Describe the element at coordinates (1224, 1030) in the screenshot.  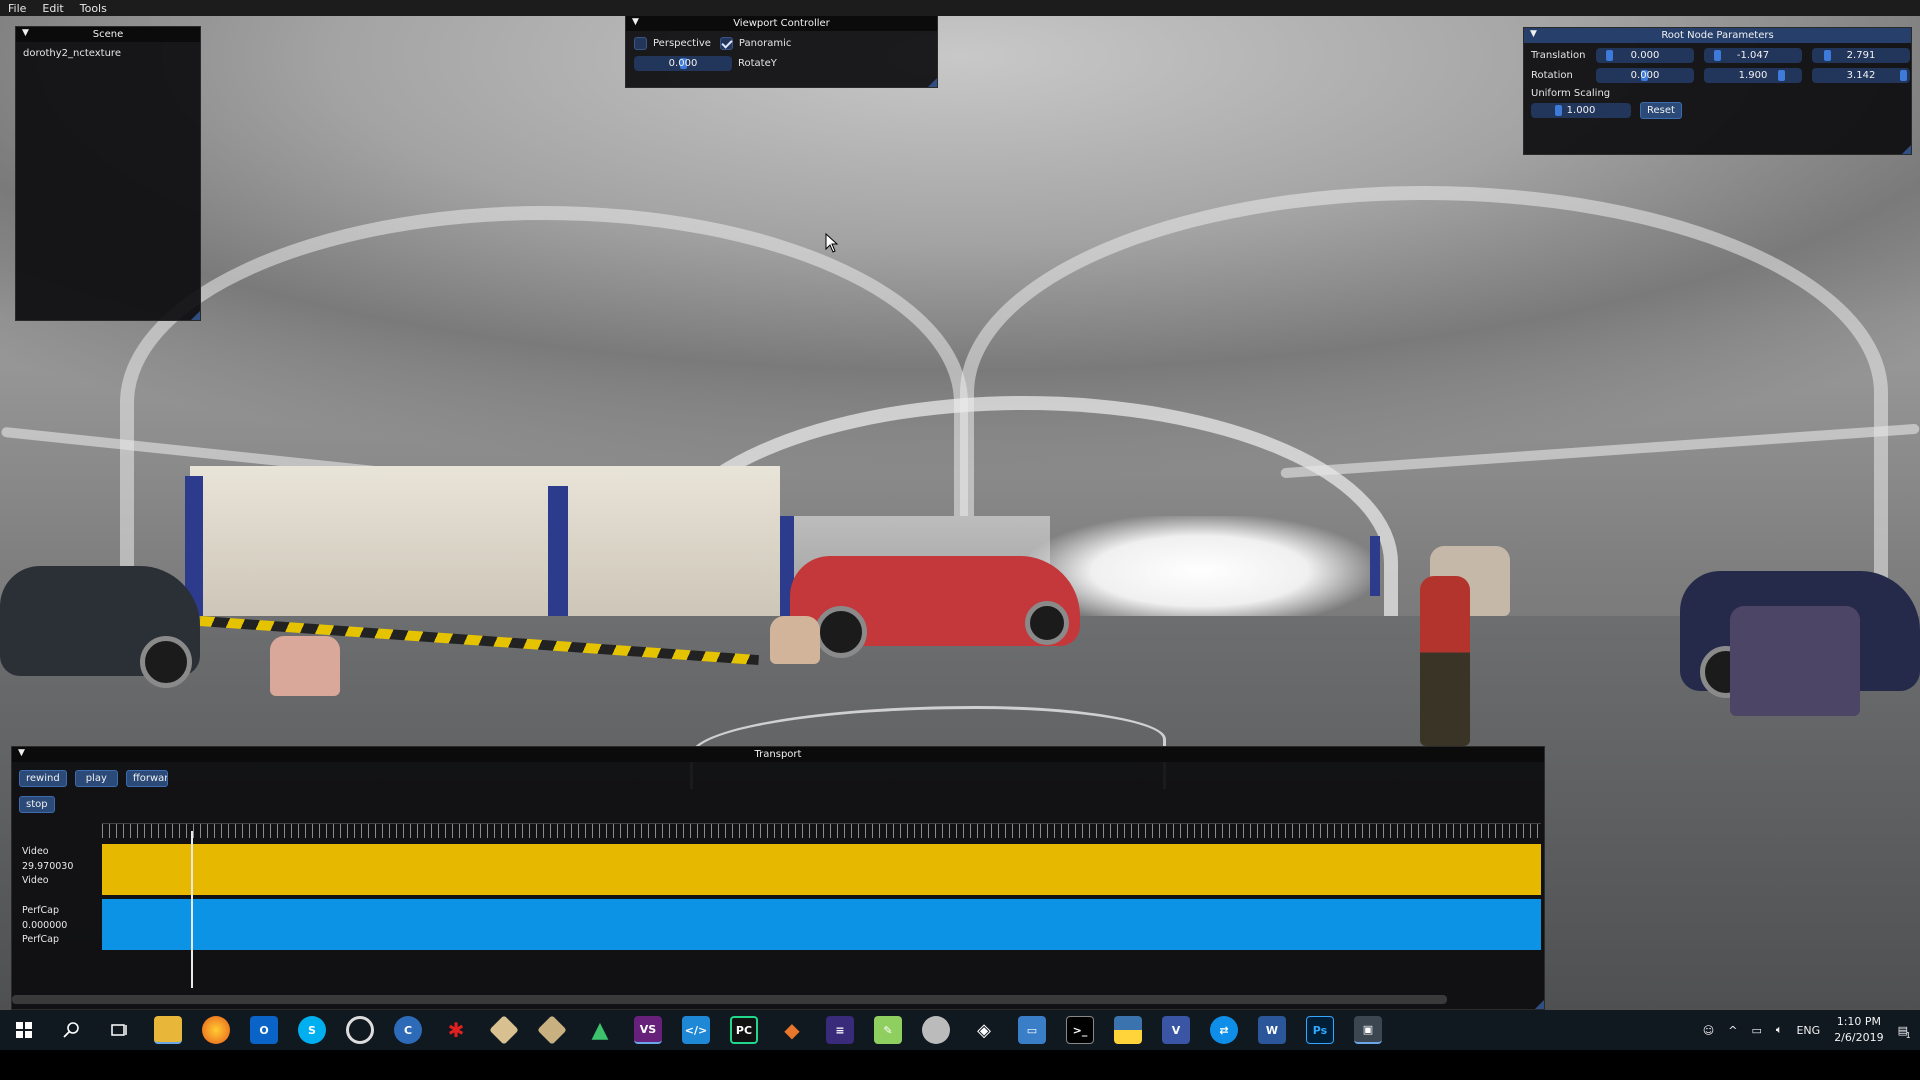
I see `teamviewer-icon: ⇄` at that location.